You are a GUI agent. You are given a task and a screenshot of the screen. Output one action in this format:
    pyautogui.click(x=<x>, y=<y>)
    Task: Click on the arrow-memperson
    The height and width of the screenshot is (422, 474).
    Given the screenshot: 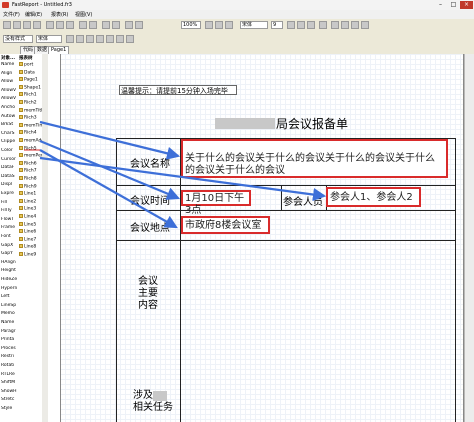 What is the action you would take?
    pyautogui.click(x=183, y=179)
    